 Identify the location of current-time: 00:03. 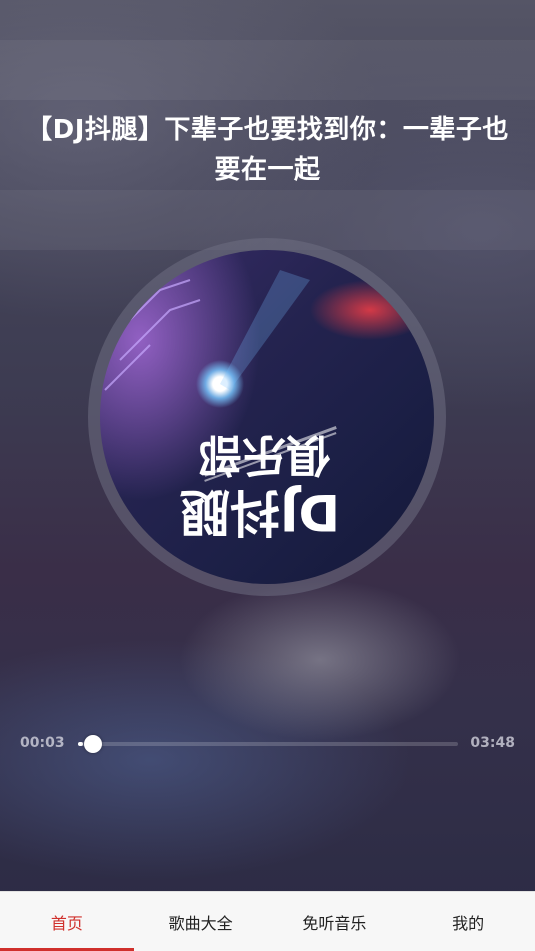
(42, 743).